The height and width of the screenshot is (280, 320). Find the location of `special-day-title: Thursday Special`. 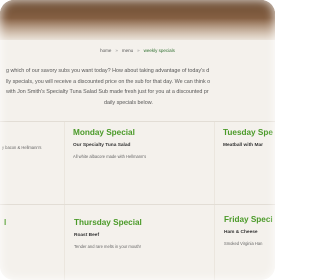

special-day-title: Thursday Special is located at coordinates (108, 222).